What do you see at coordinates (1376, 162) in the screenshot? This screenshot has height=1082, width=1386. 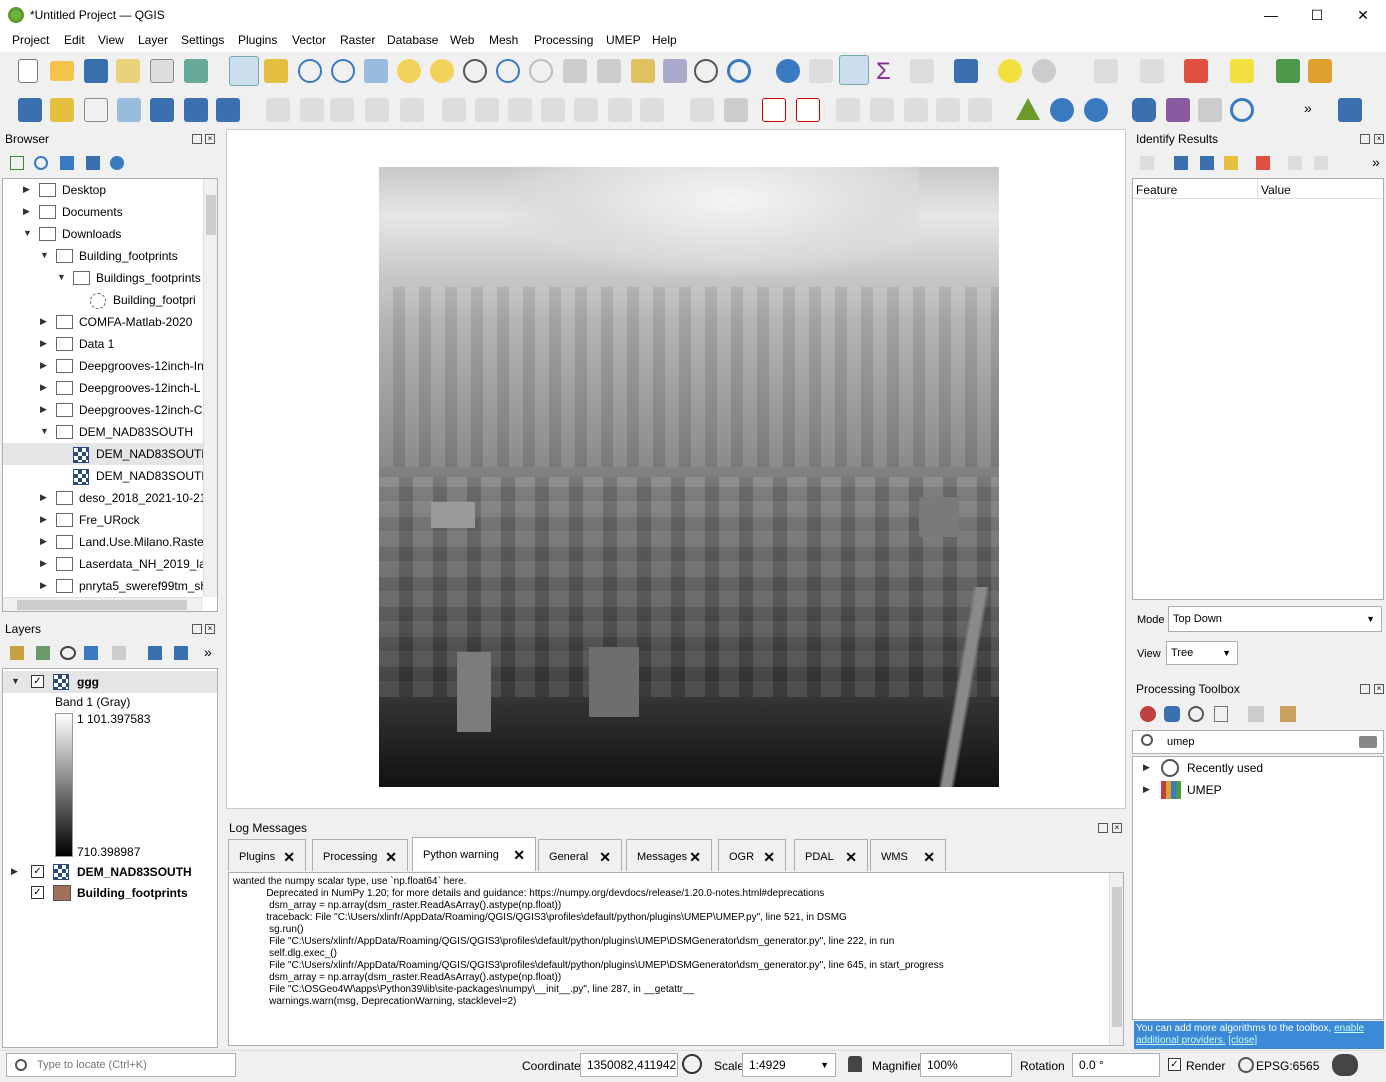 I see `identify-overflow-icon: »` at bounding box center [1376, 162].